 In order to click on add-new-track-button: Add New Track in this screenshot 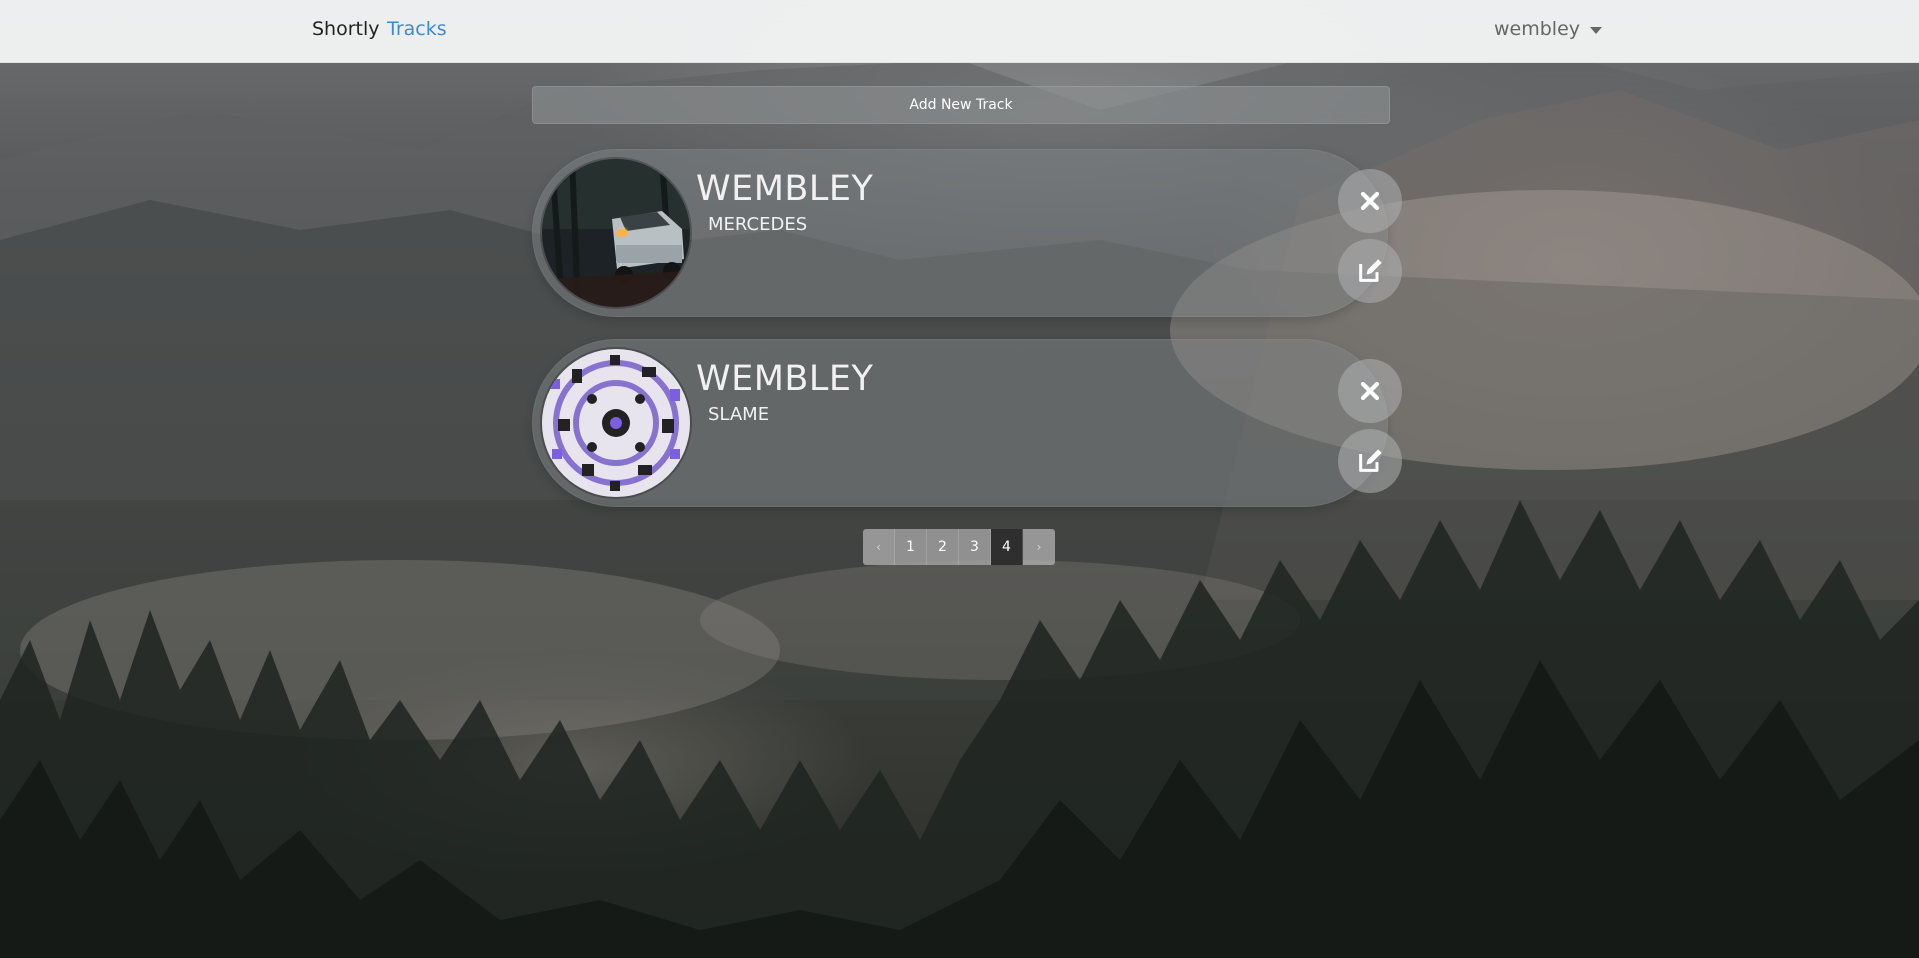, I will do `click(961, 105)`.